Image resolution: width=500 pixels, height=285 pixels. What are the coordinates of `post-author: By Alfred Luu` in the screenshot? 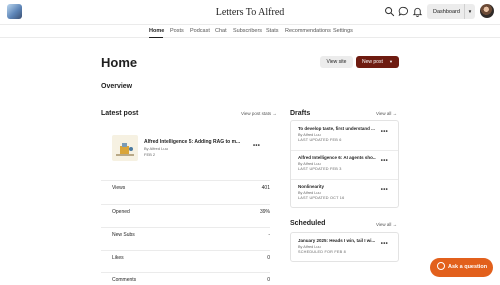 It's located at (156, 148).